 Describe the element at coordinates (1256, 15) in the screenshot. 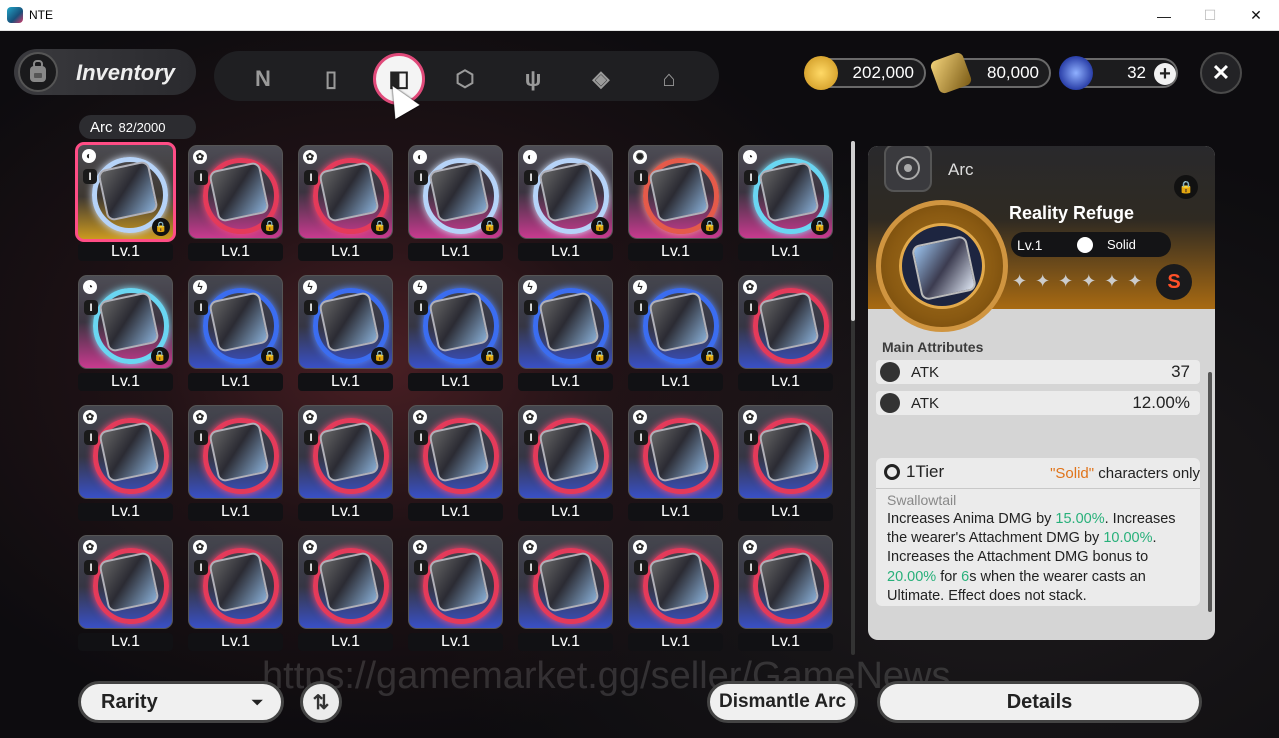

I see `window-close-button: ✕` at that location.